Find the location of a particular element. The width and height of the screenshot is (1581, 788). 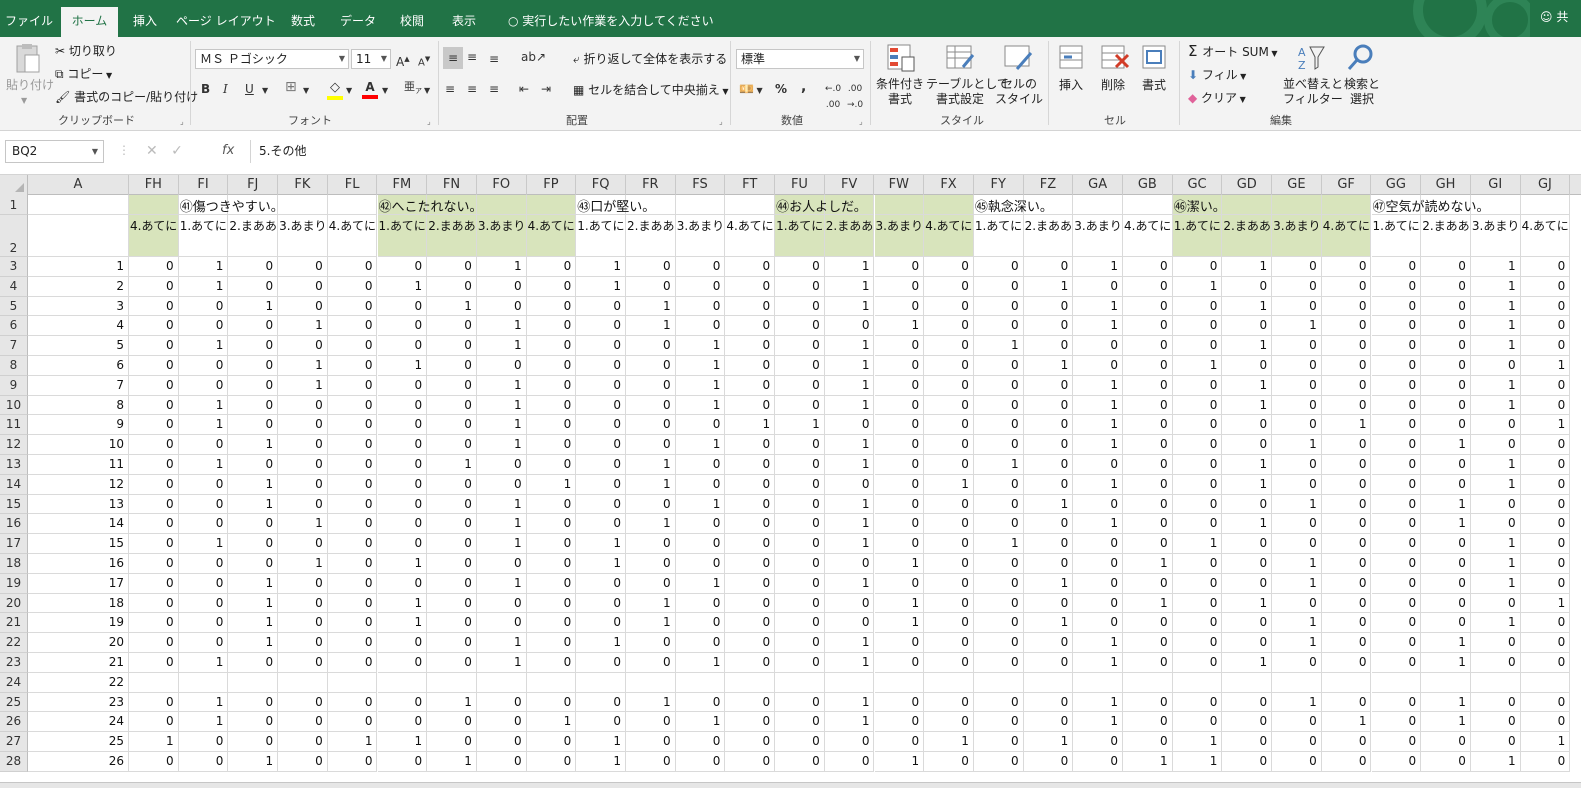

cell-fk8: 1 is located at coordinates (303, 366).